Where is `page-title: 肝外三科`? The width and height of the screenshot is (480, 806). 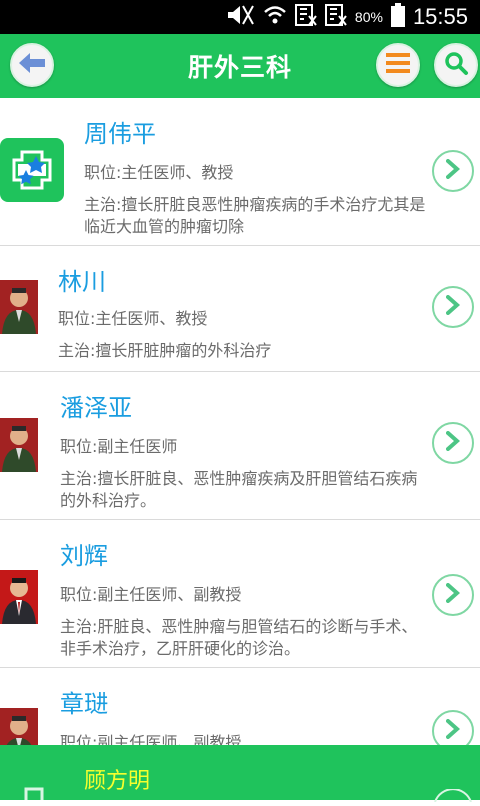
page-title: 肝外三科 is located at coordinates (239, 67).